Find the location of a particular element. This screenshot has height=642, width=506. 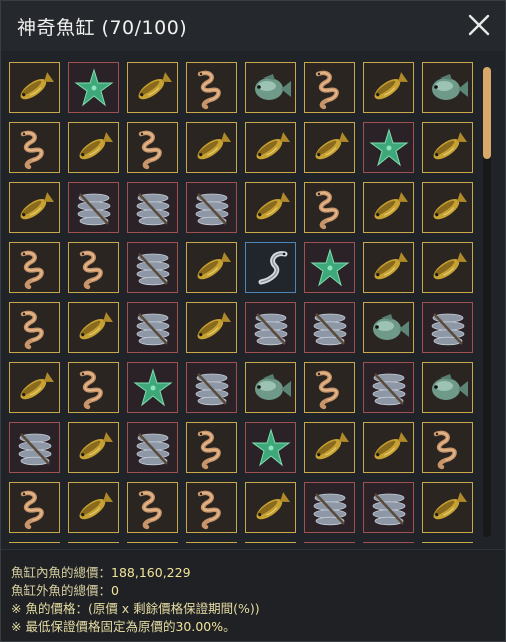

scrollbar is located at coordinates (487, 302).